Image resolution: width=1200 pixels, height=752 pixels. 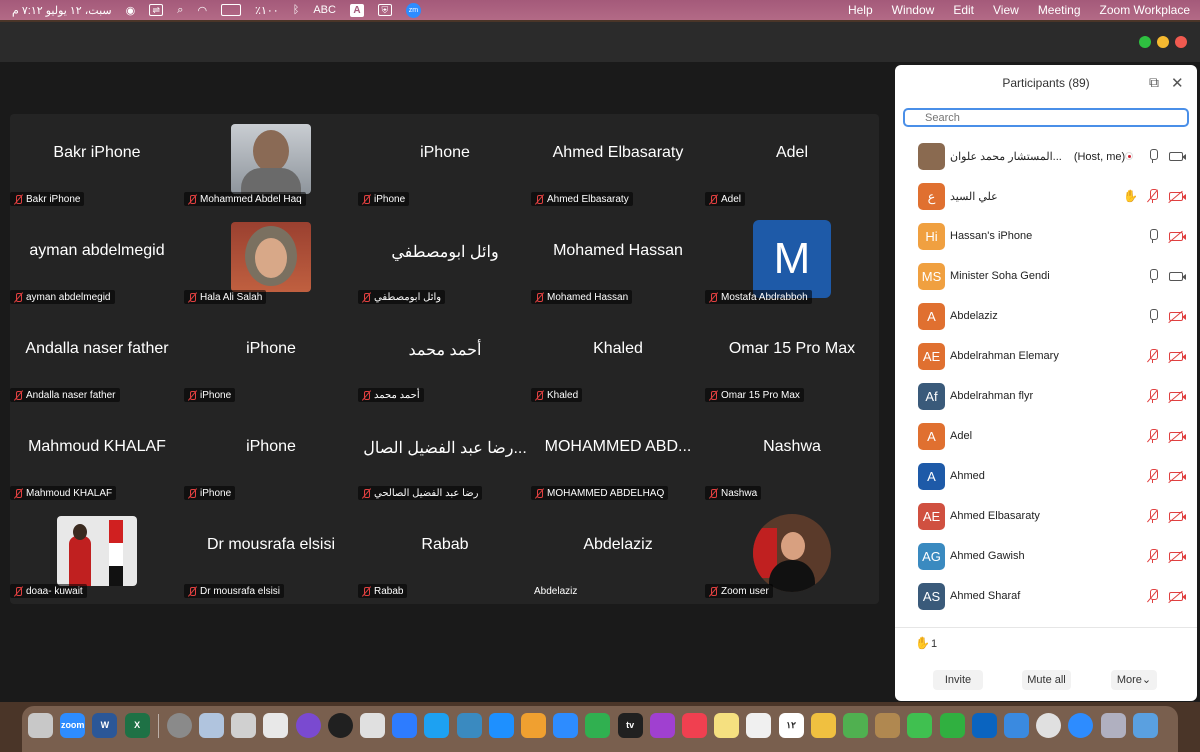 I want to click on photos-icon, so click(x=823, y=725).